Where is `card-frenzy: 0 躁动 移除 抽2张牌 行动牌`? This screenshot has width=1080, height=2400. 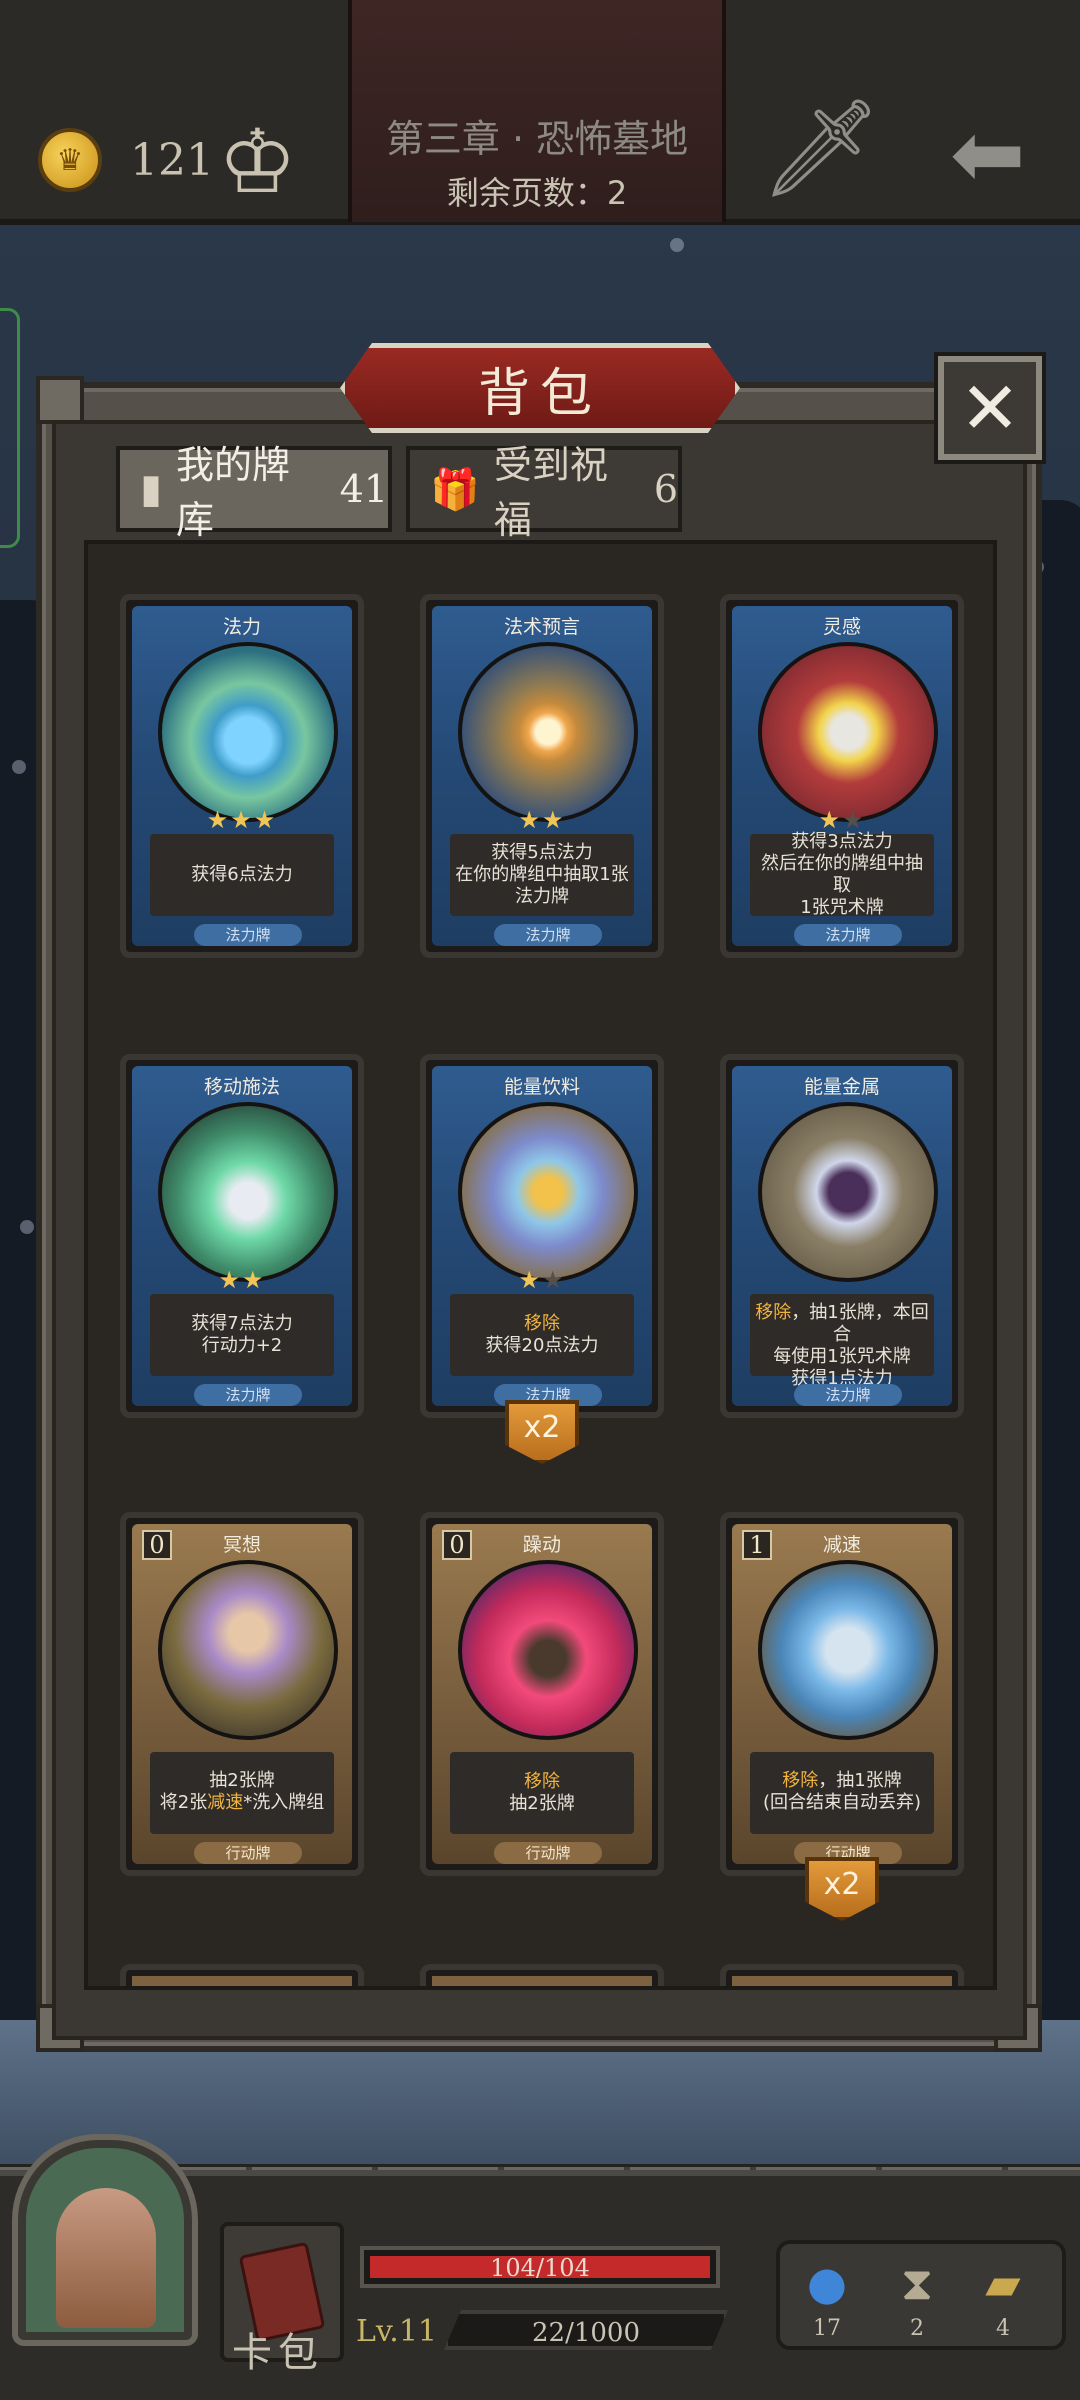
card-frenzy: 0 躁动 移除 抽2张牌 行动牌 is located at coordinates (542, 1694).